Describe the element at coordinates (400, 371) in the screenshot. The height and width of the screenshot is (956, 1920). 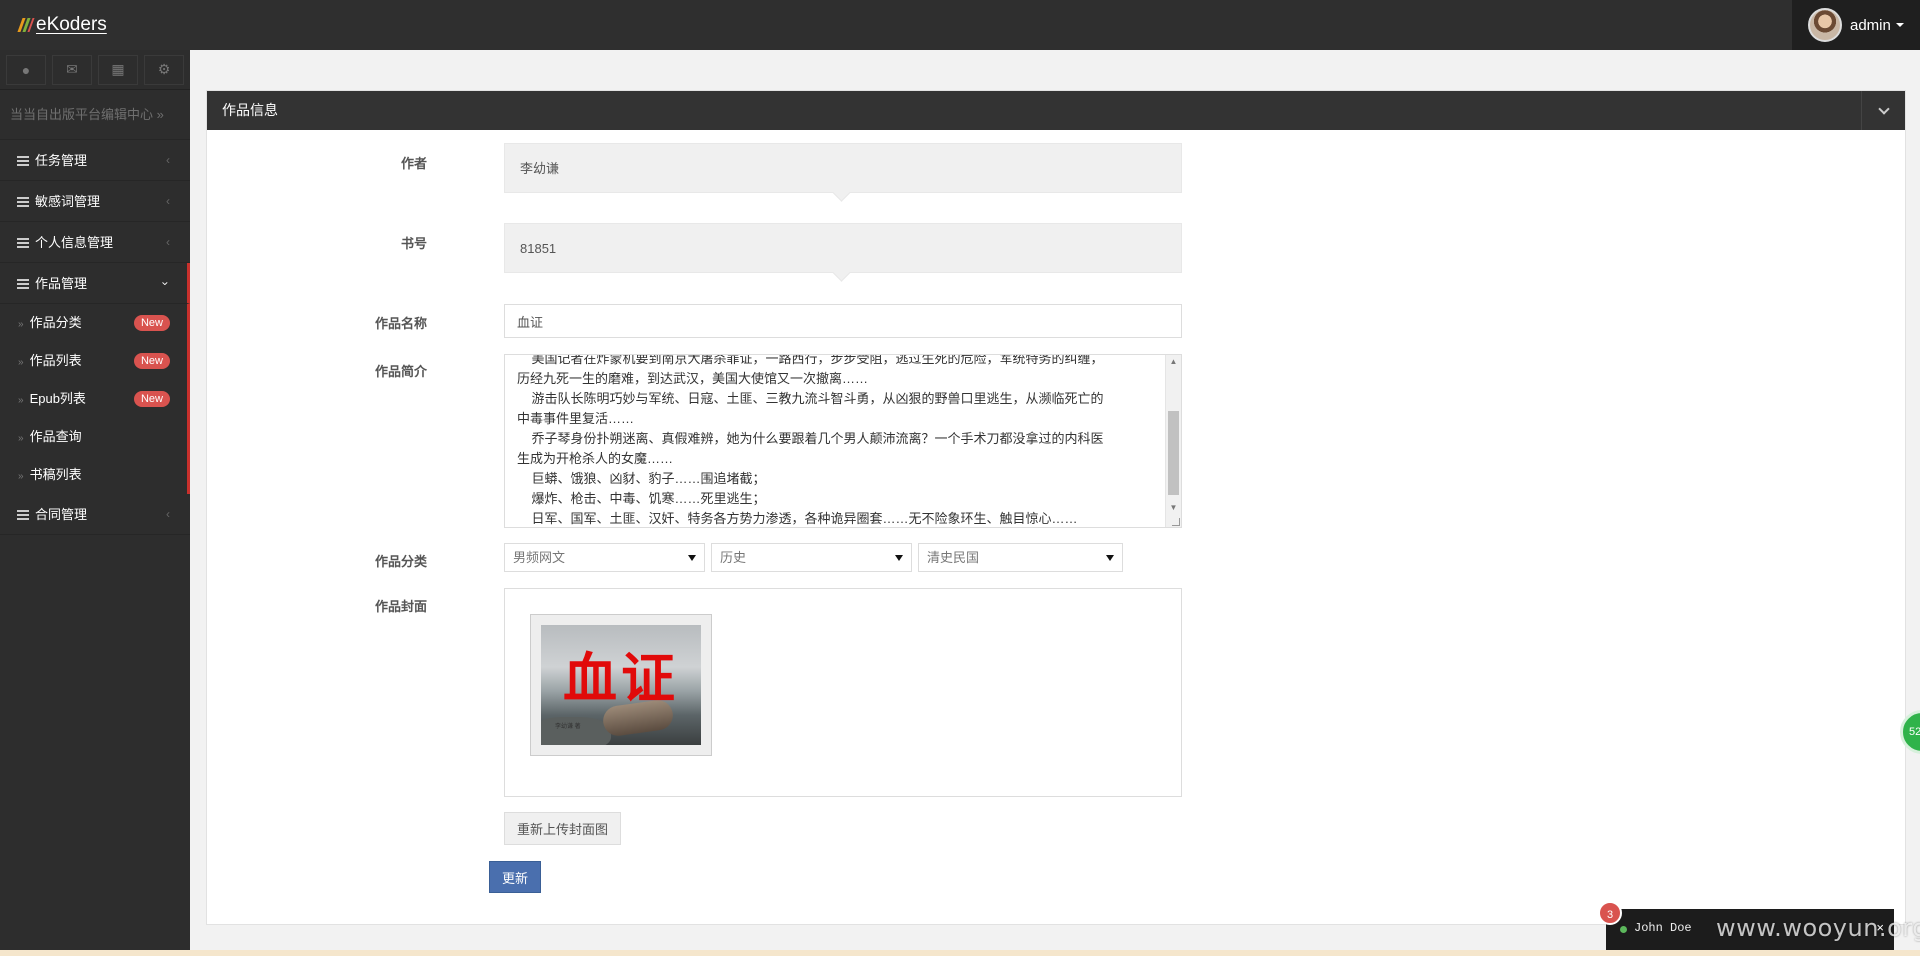
I see `summary-label: 作品简介` at that location.